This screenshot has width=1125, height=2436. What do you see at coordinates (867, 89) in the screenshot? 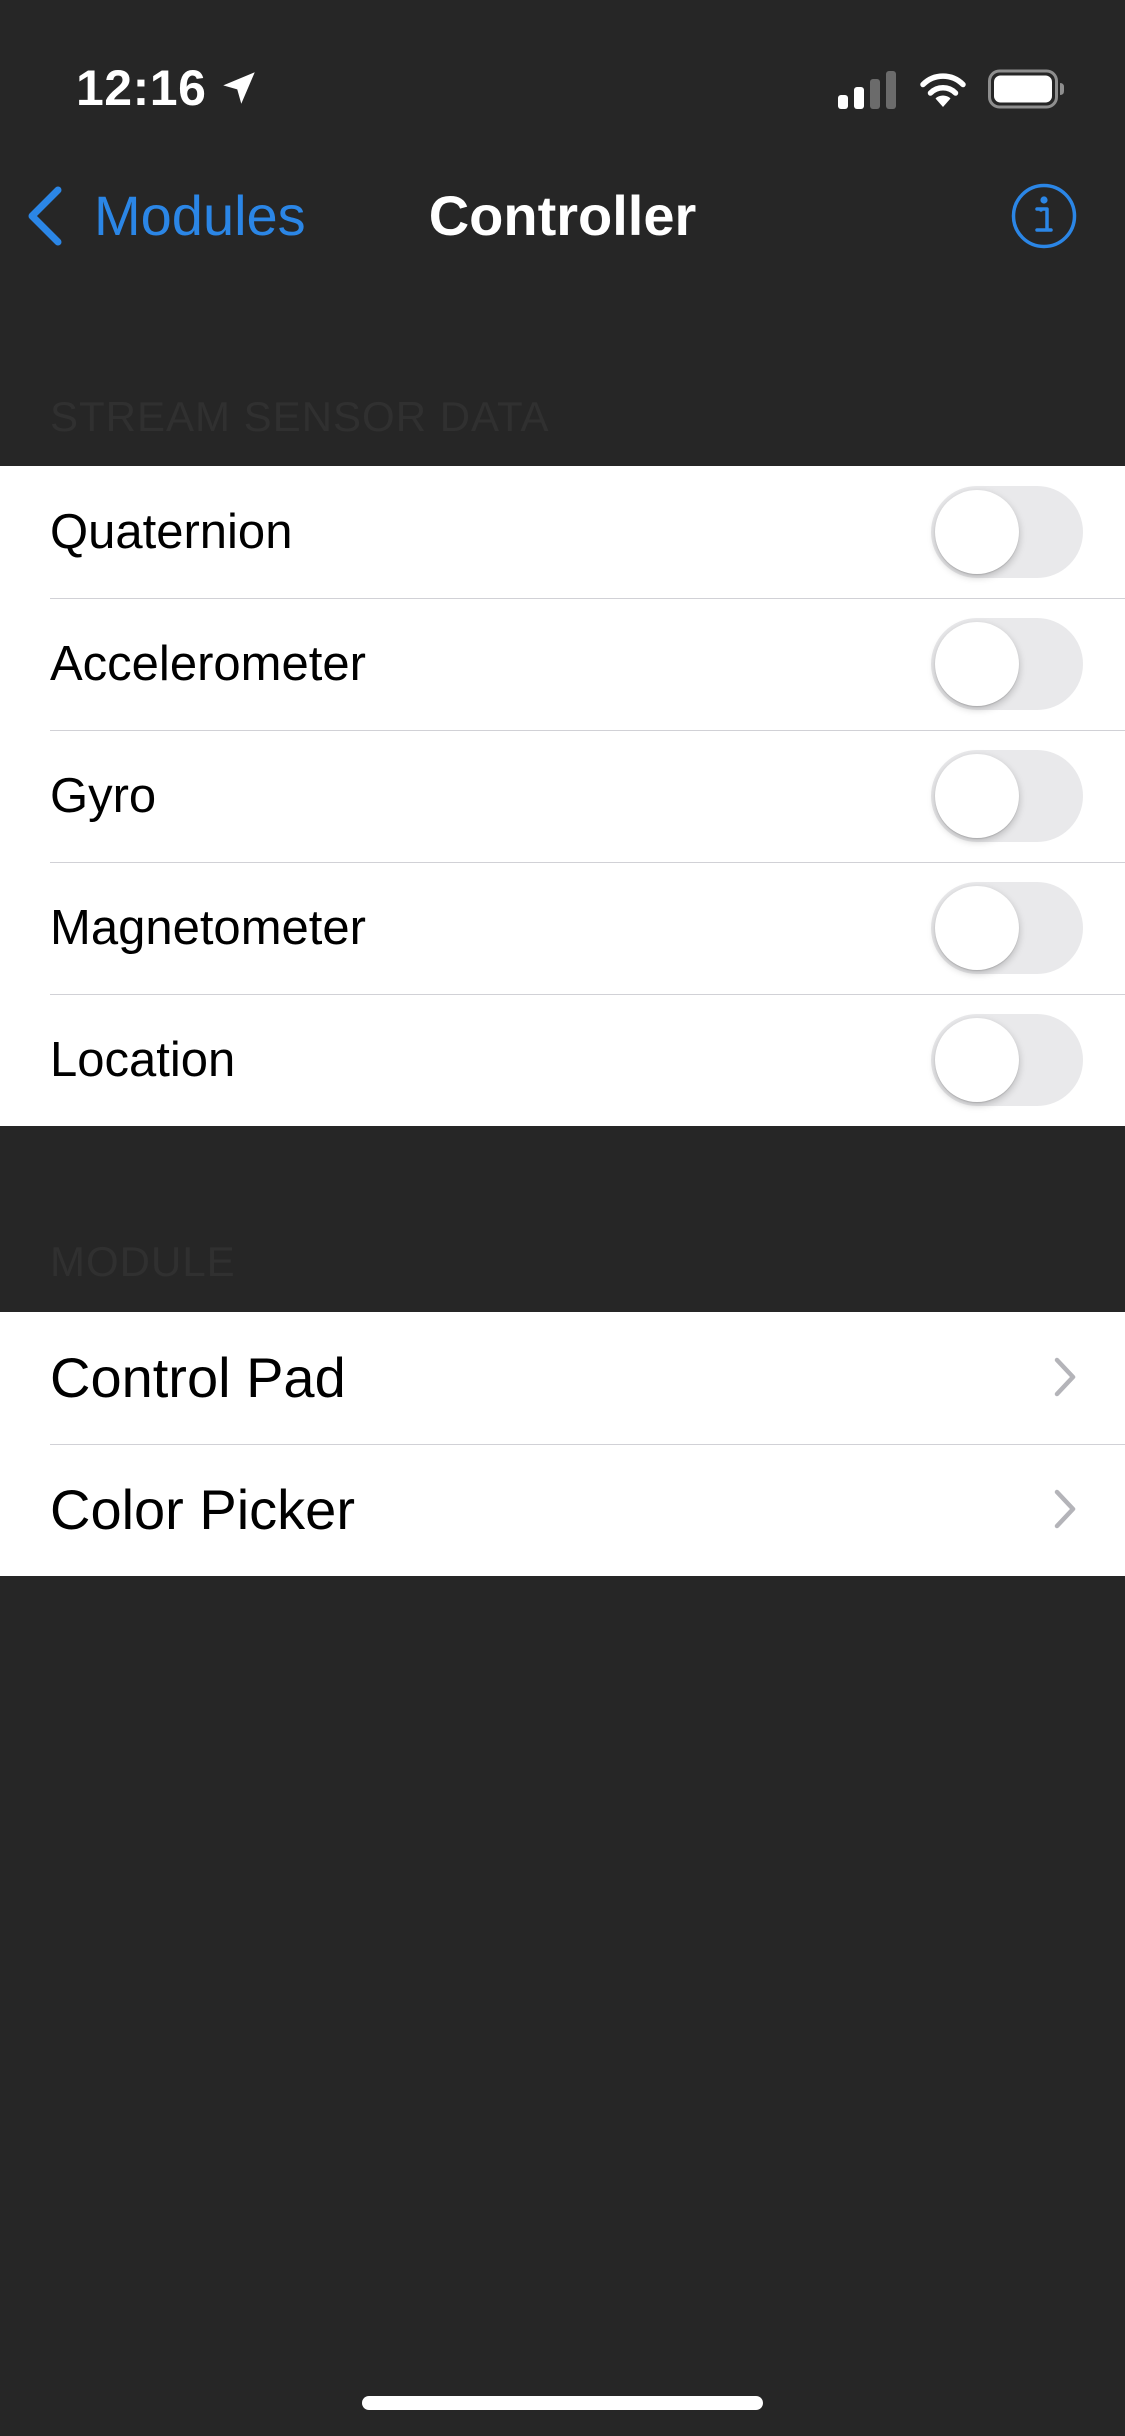
I see `cellular-signal-icon` at bounding box center [867, 89].